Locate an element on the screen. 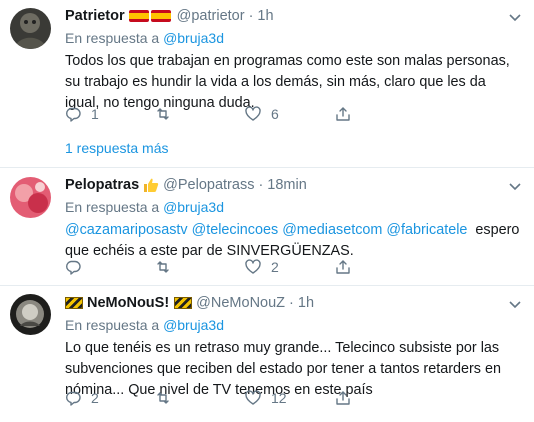  tweet-actions: 2 is located at coordinates (245, 267).